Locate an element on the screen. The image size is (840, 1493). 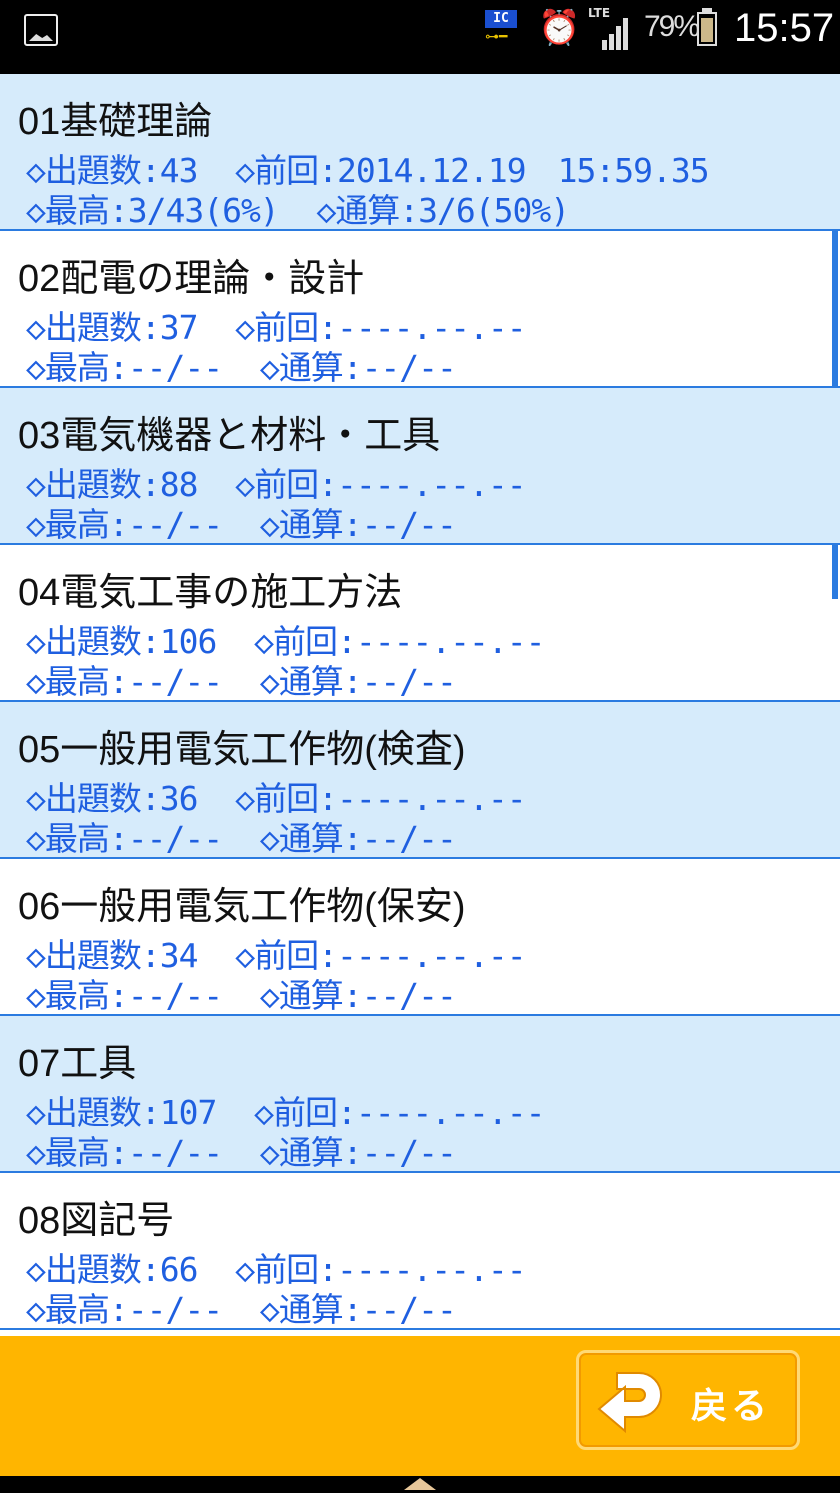
ic-key-icon: IC ⊶━ is located at coordinates (501, 28).